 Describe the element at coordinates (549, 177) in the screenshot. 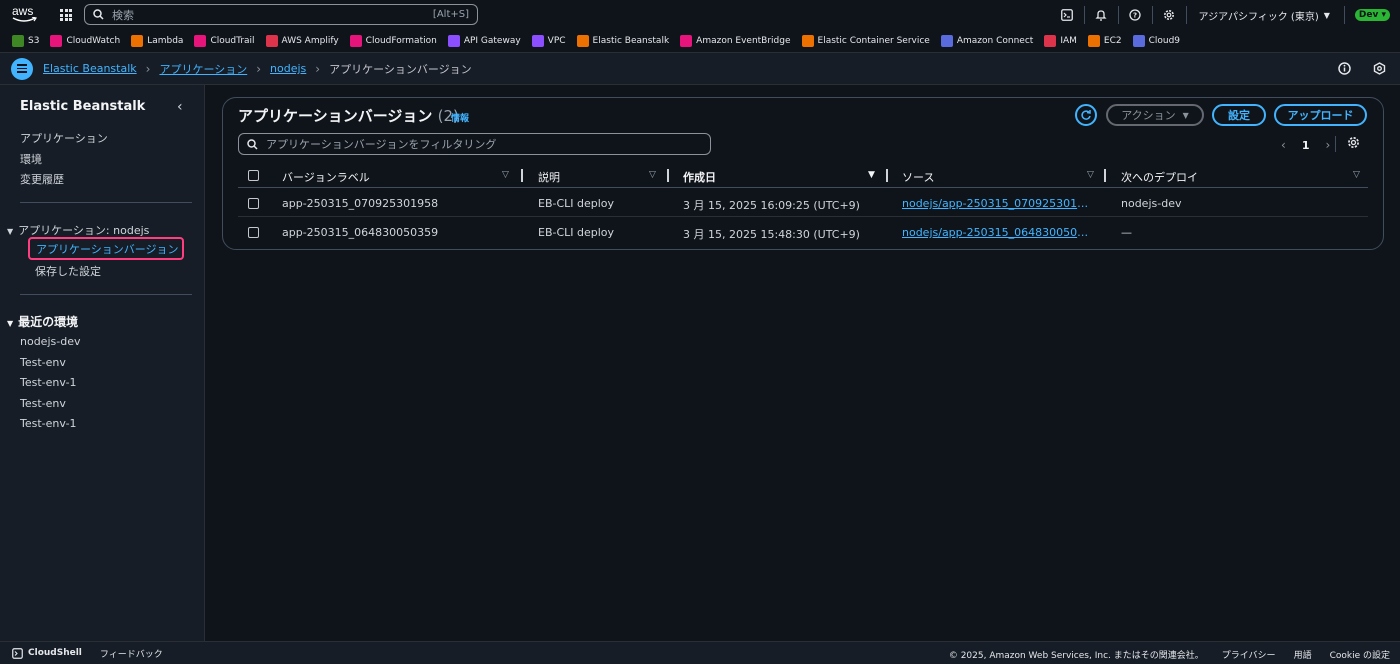

I see `column-header-description: 説明` at that location.